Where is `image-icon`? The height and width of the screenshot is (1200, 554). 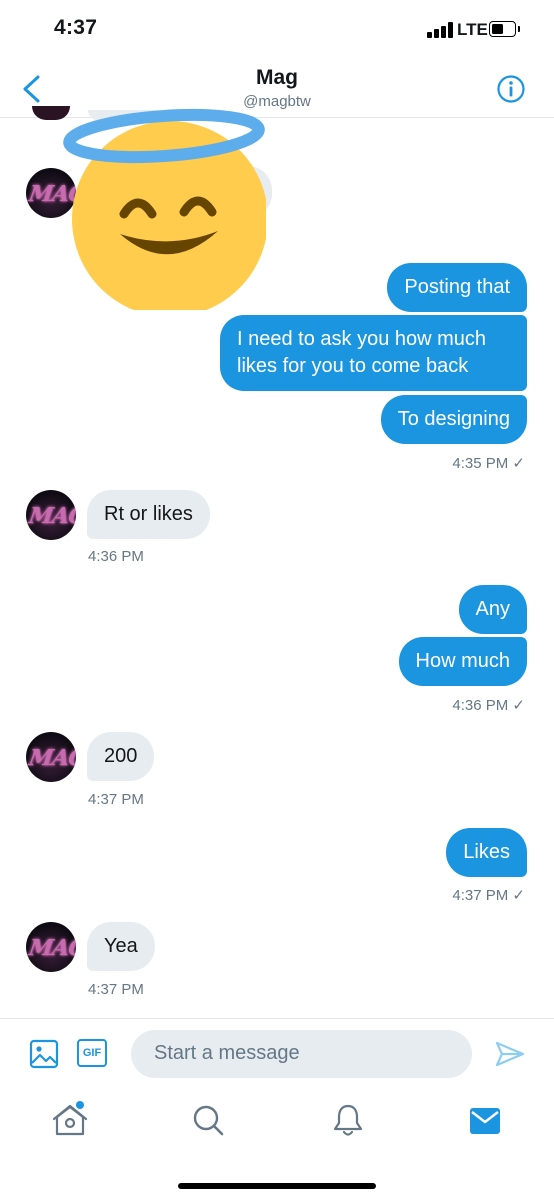
image-icon is located at coordinates (44, 1054).